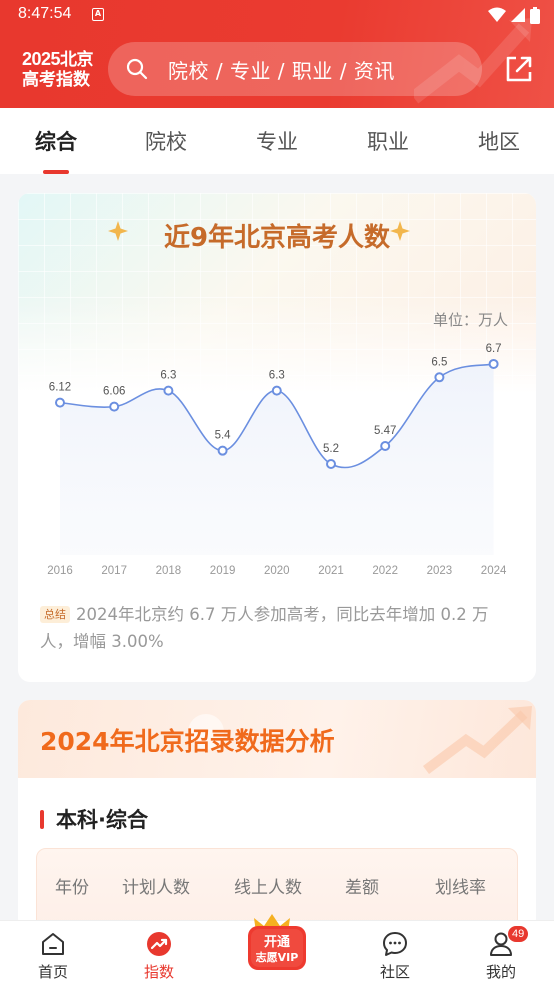 The width and height of the screenshot is (554, 984). What do you see at coordinates (60, 388) in the screenshot?
I see `data-label: 6.12` at bounding box center [60, 388].